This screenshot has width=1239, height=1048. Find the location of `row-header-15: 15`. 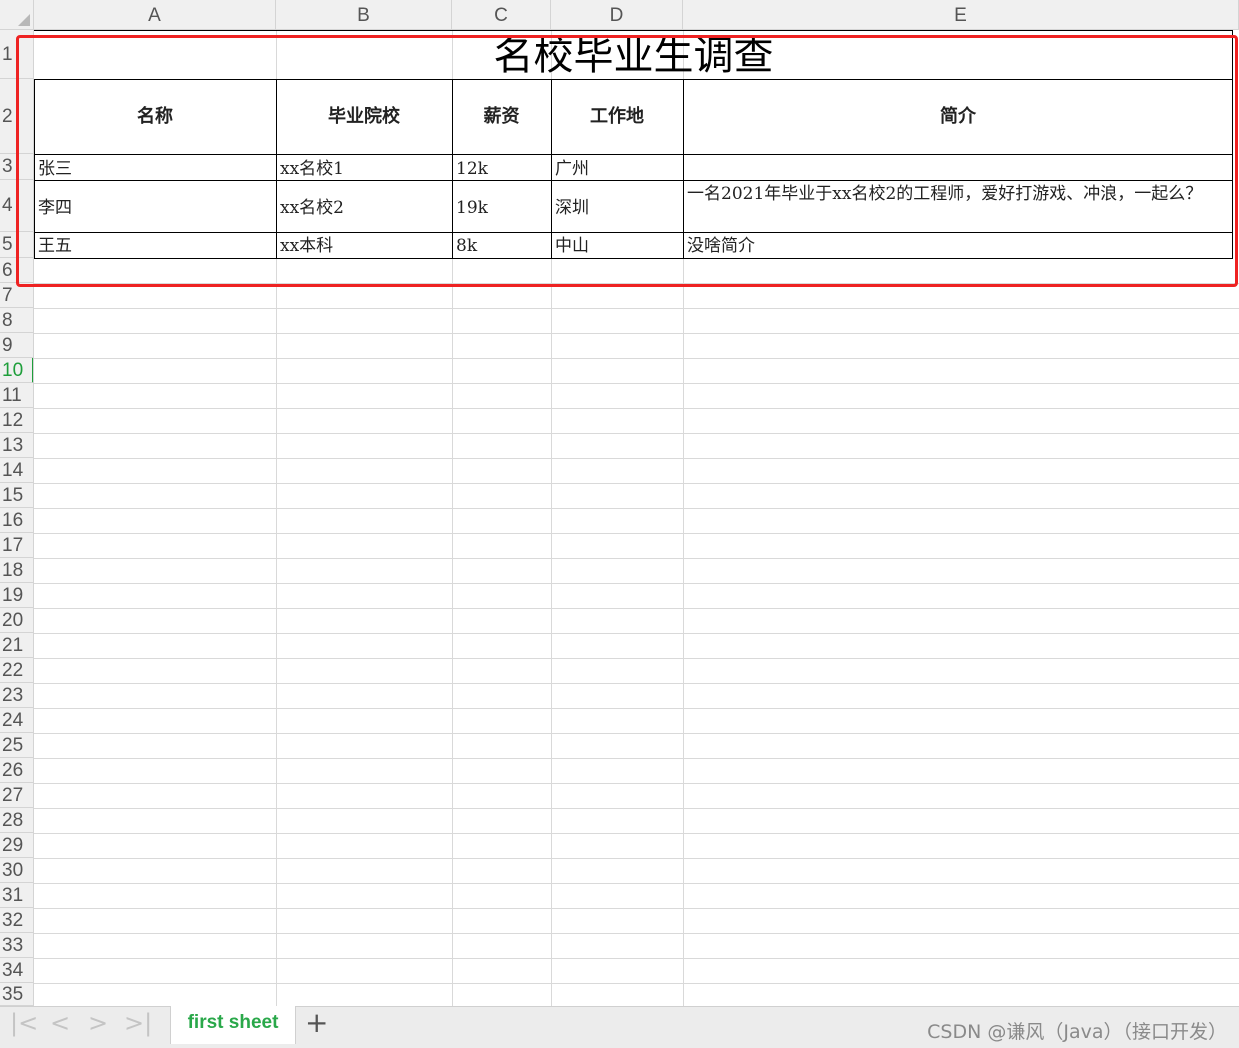

row-header-15: 15 is located at coordinates (16, 495).